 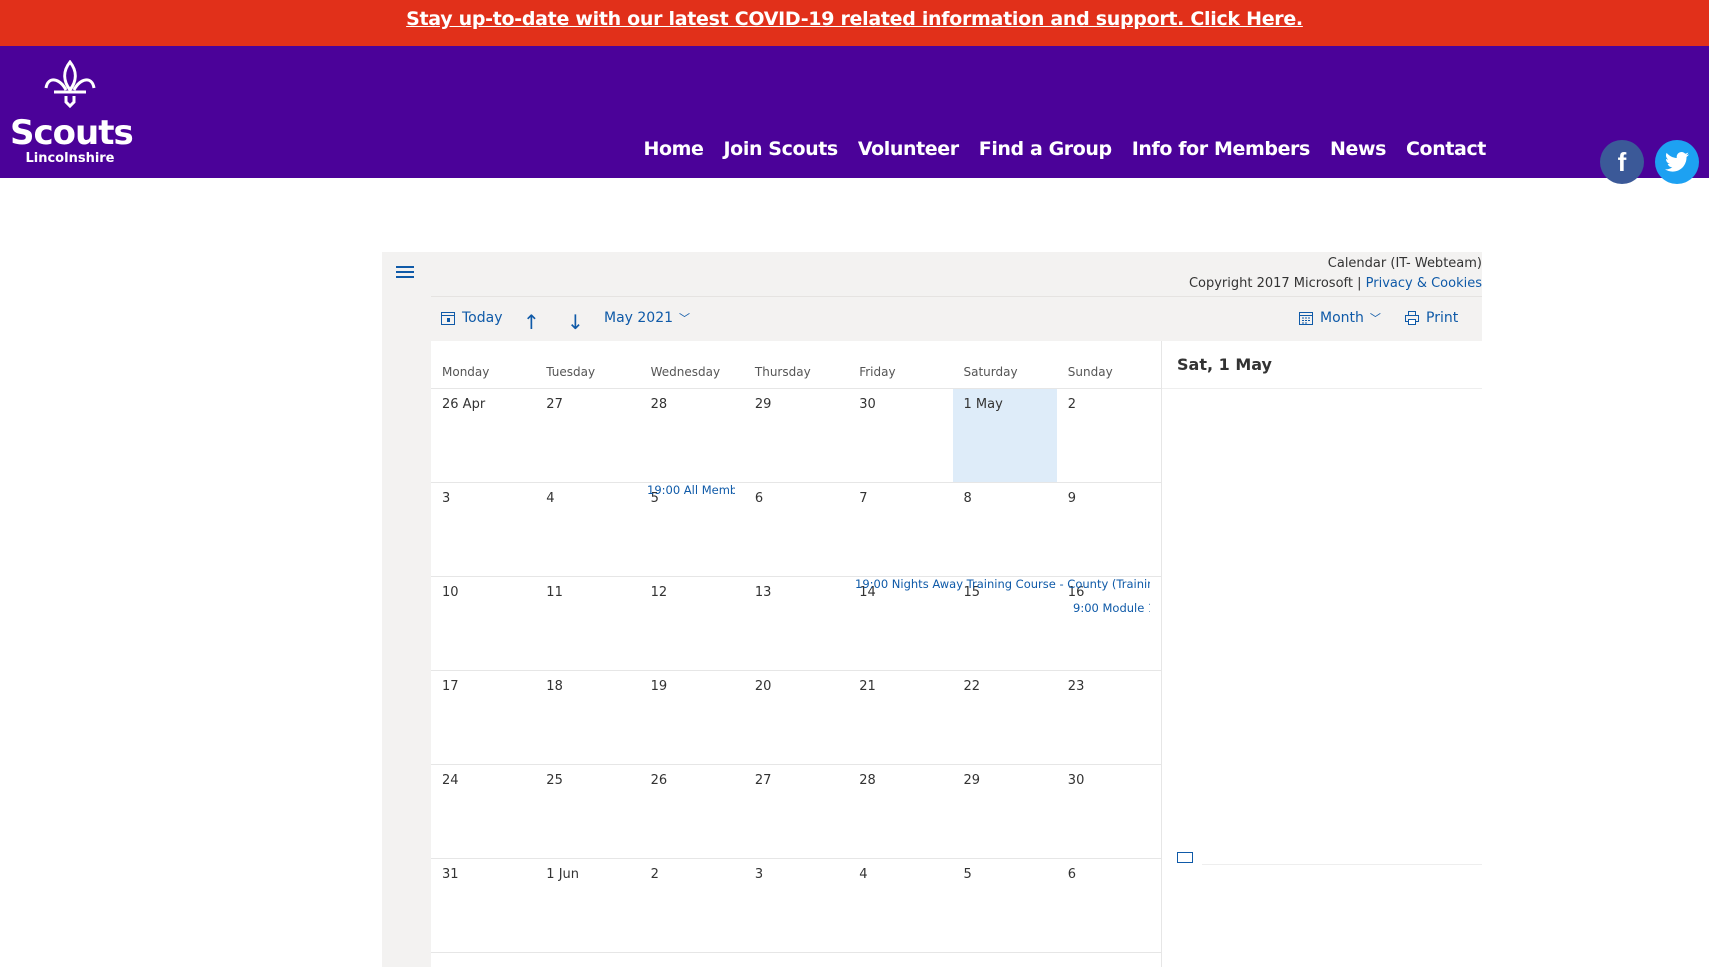 I want to click on day-cell: 26, so click(x=692, y=811).